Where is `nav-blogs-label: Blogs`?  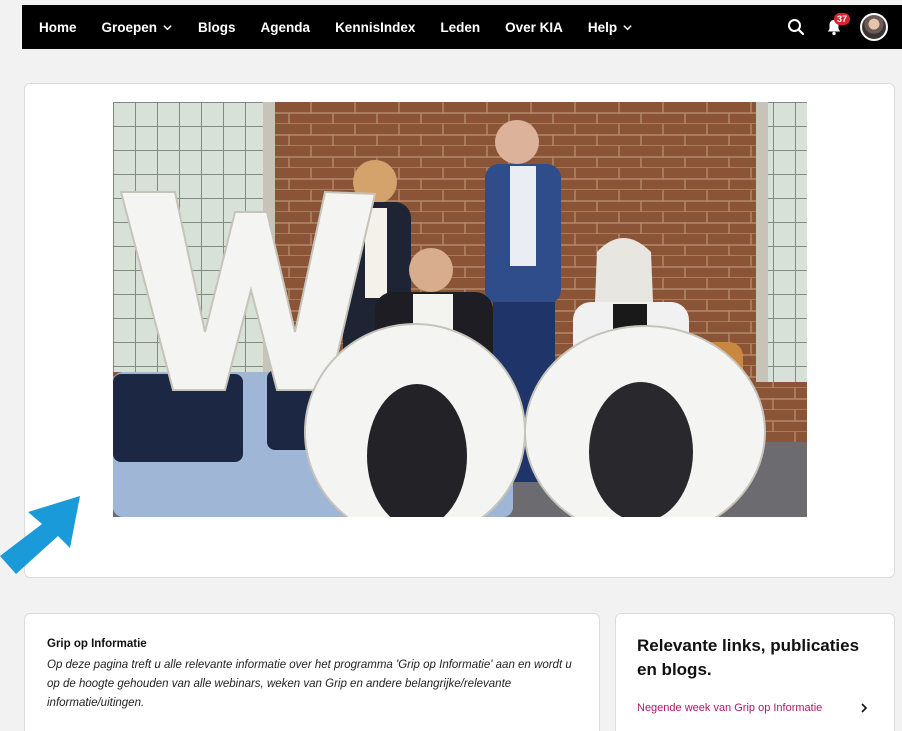
nav-blogs-label: Blogs is located at coordinates (217, 27).